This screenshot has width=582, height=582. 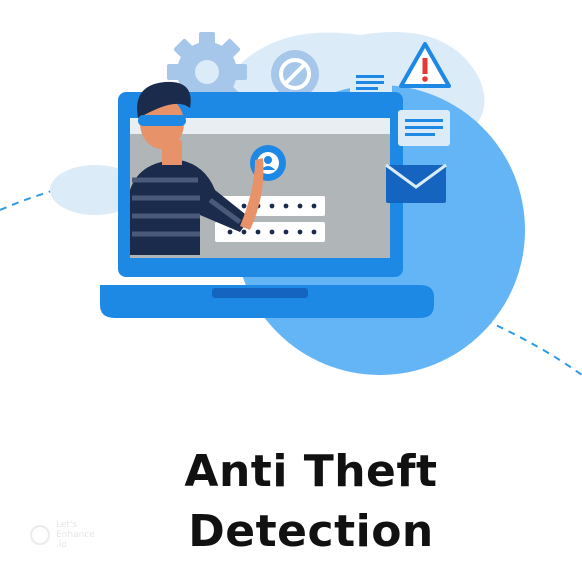 What do you see at coordinates (260, 293) in the screenshot?
I see `laptop-touchpad` at bounding box center [260, 293].